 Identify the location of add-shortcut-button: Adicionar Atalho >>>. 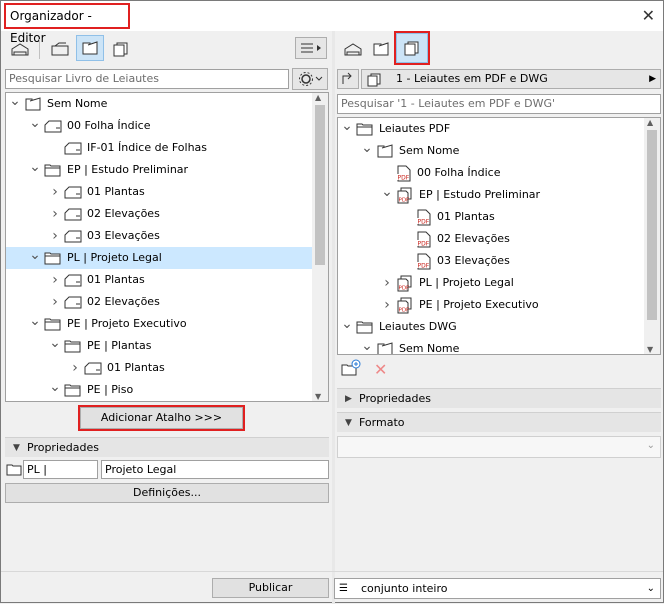
(161, 418).